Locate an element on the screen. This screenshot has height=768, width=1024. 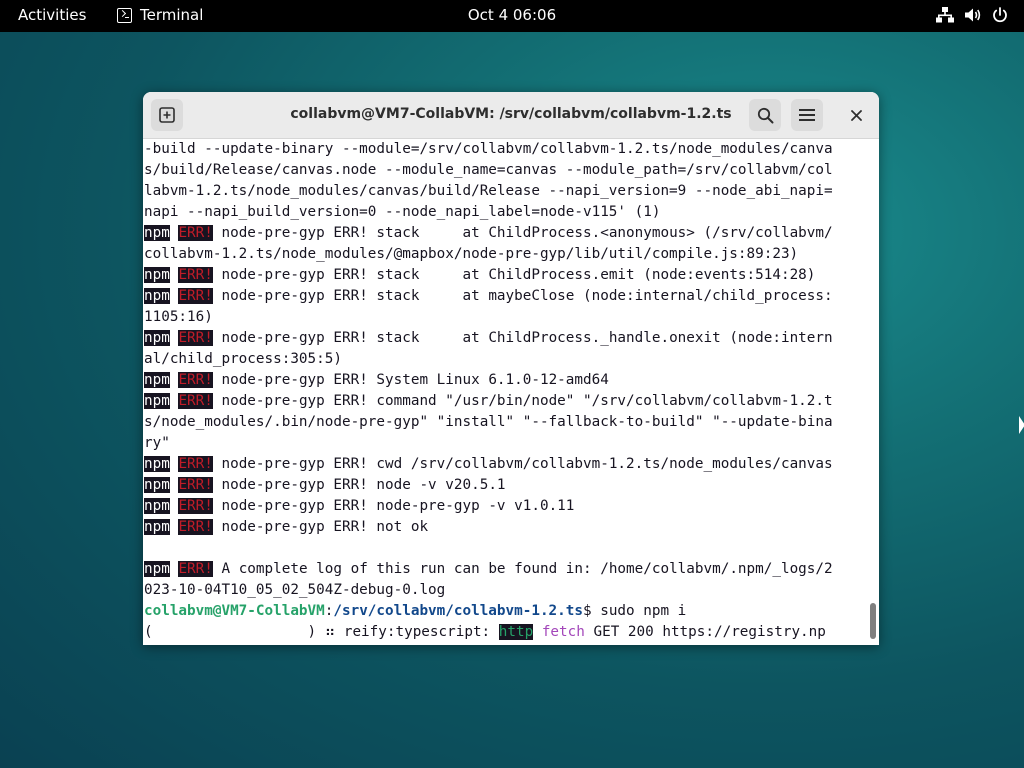
search-icon is located at coordinates (765, 115).